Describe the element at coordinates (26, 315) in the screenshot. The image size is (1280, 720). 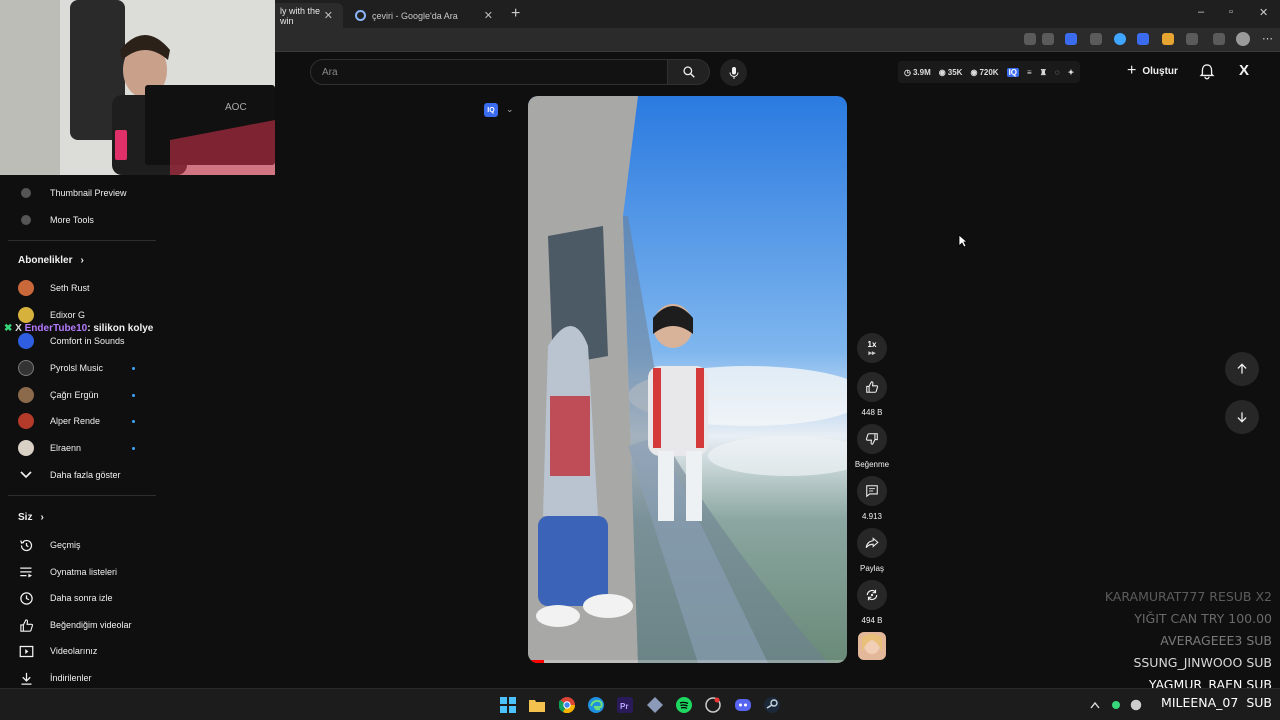
I see `channel-avatar` at that location.